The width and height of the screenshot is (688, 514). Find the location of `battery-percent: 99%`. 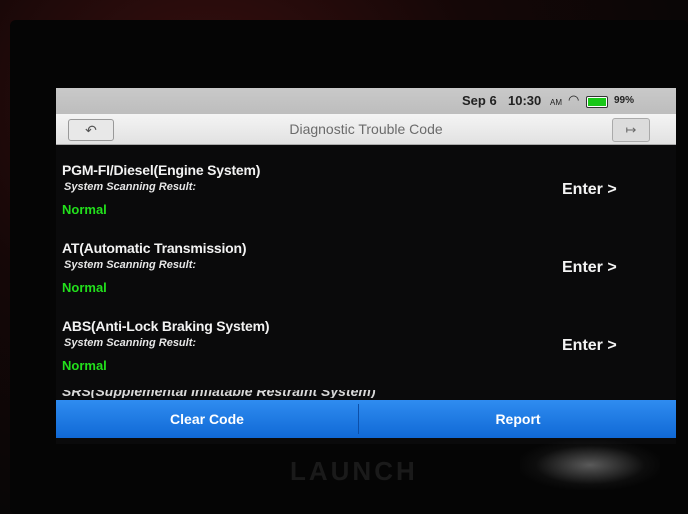

battery-percent: 99% is located at coordinates (624, 100).